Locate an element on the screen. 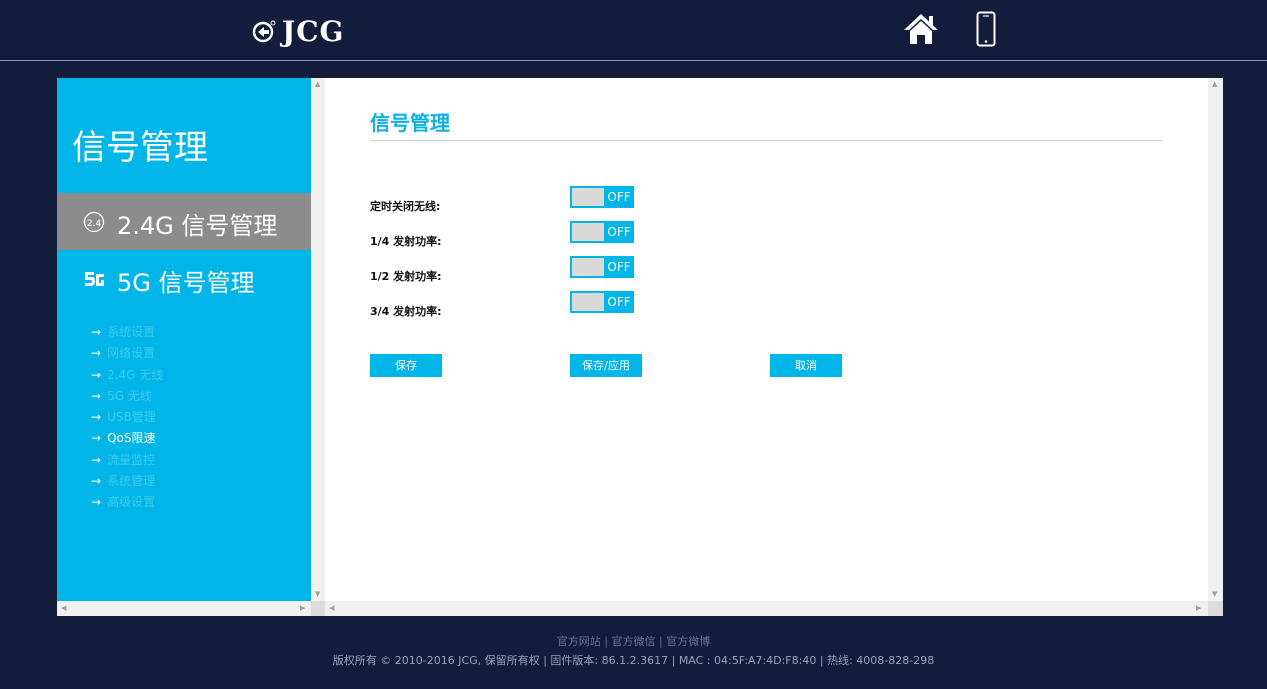 The width and height of the screenshot is (1267, 689). page-title: 信号管理 is located at coordinates (410, 123).